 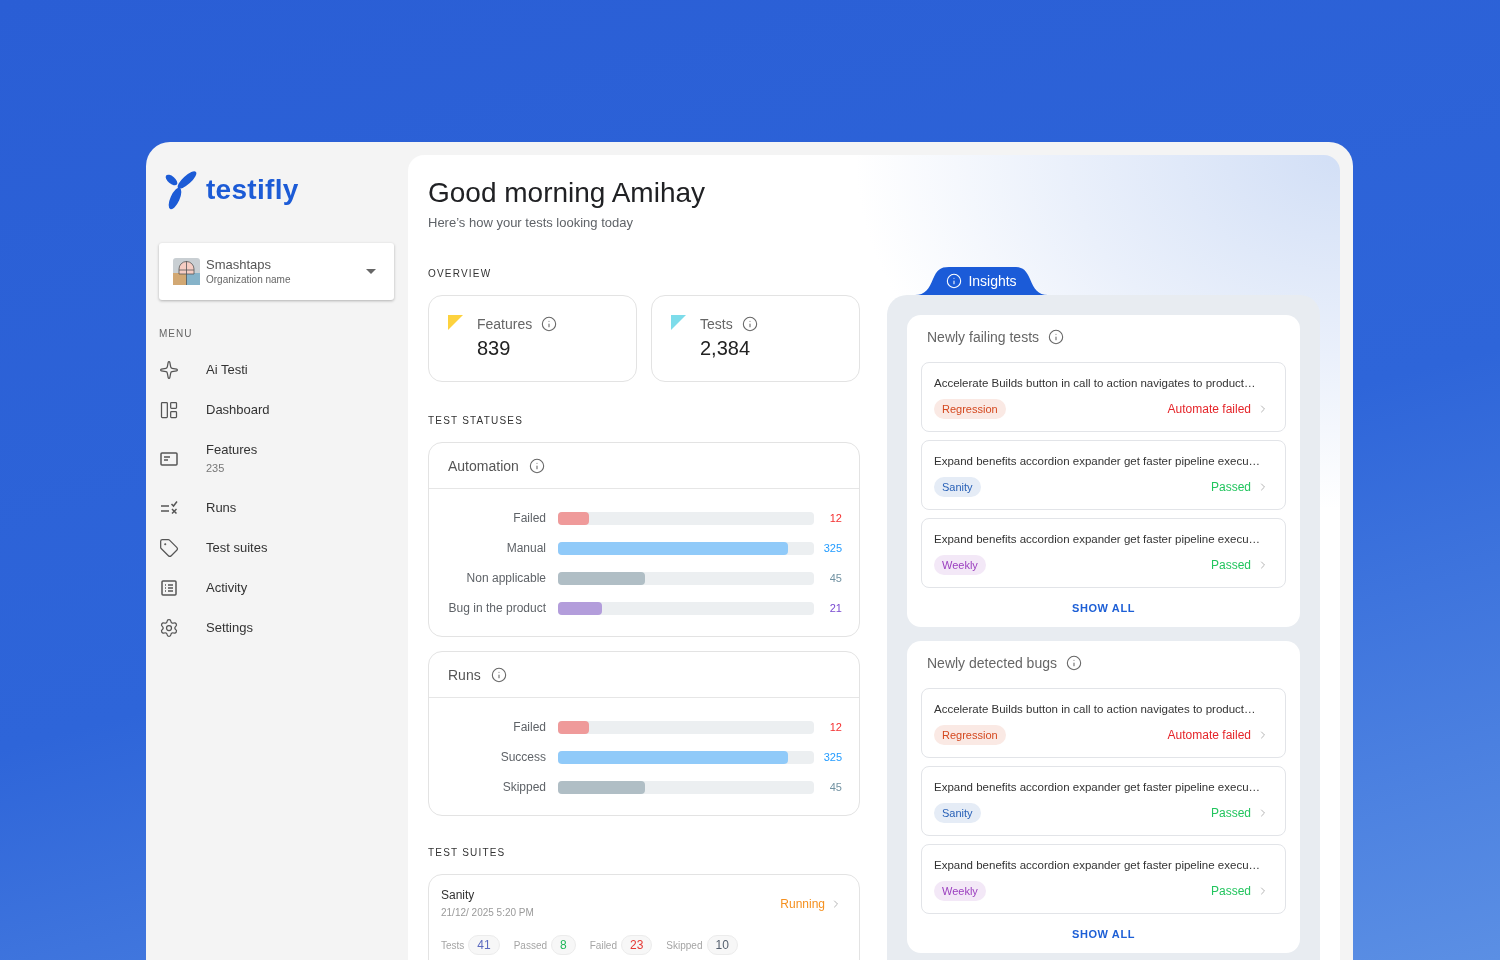 I want to click on caret-down-icon, so click(x=371, y=271).